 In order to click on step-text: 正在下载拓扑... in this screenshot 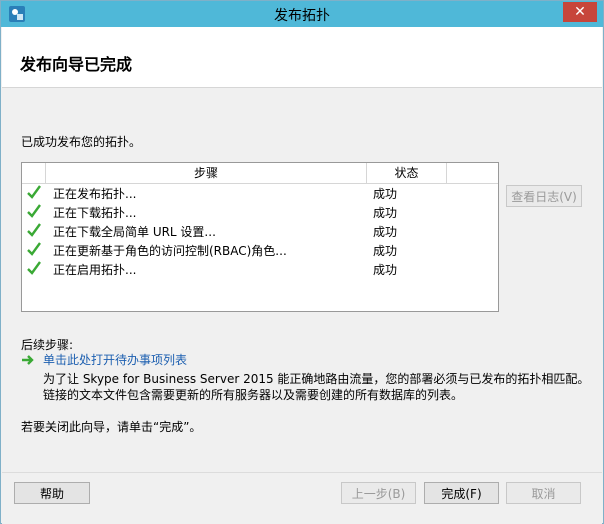, I will do `click(95, 213)`.